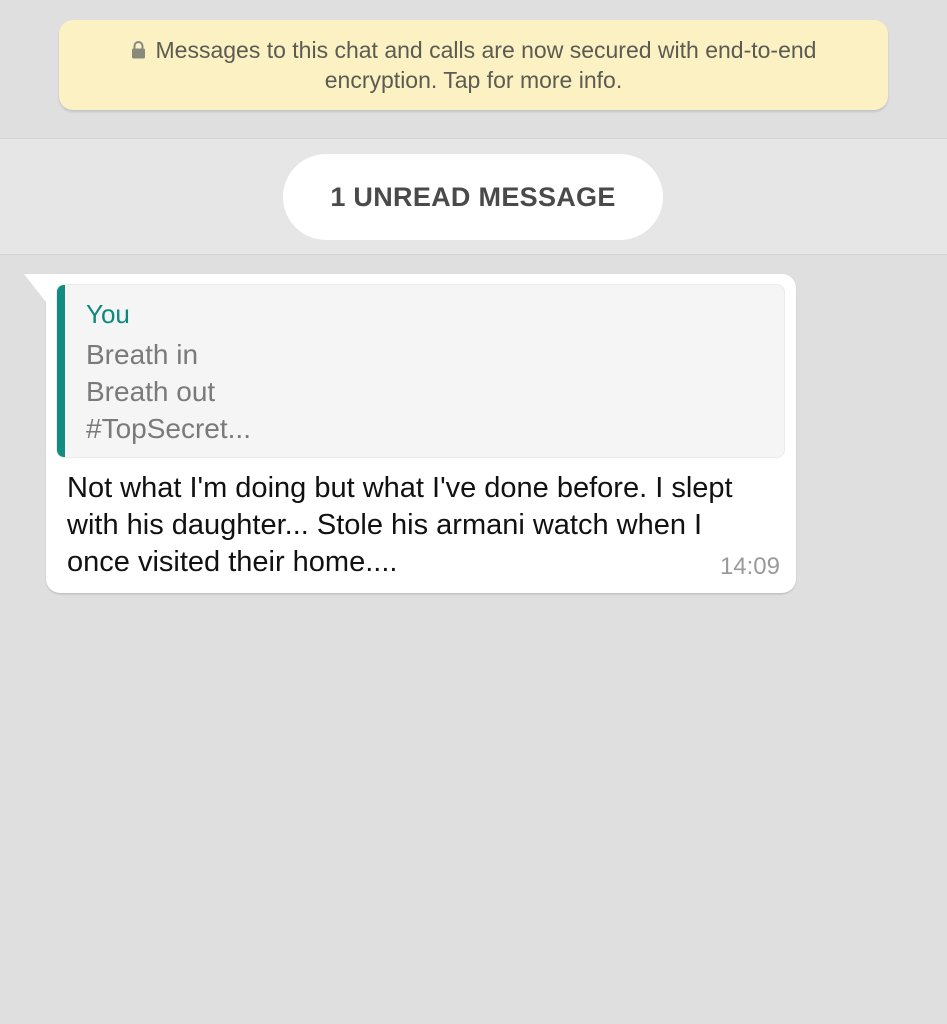  Describe the element at coordinates (108, 314) in the screenshot. I see `quoted-author: You` at that location.